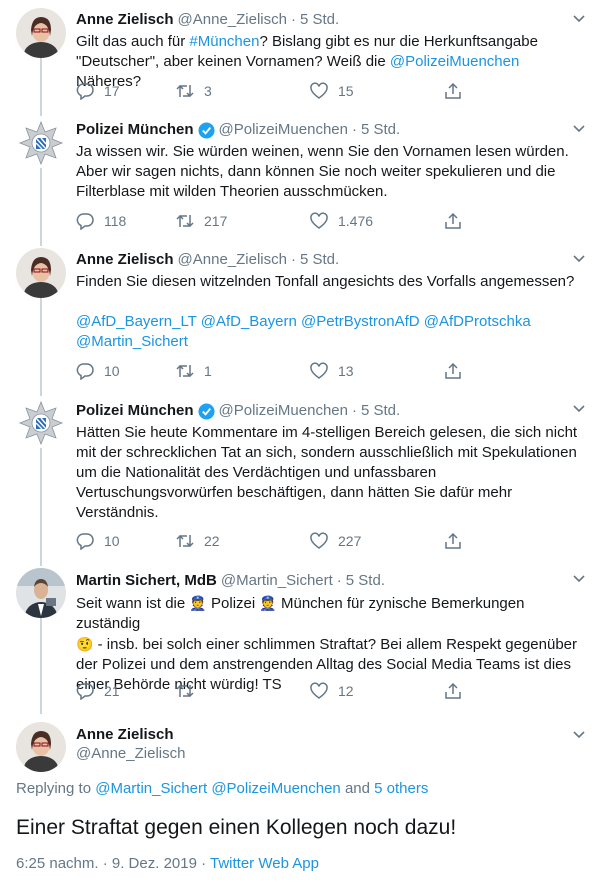 This screenshot has height=883, width=604. Describe the element at coordinates (224, 41) in the screenshot. I see `hashtag-link: #München` at that location.